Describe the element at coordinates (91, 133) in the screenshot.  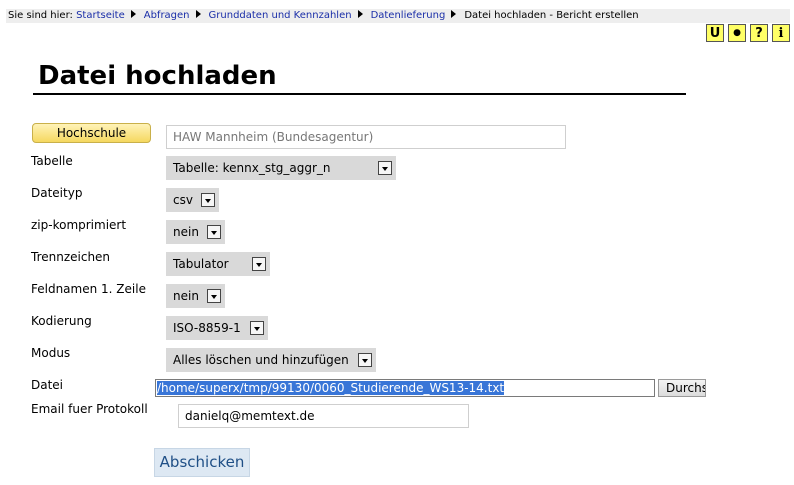
I see `hochschule-button: Hochschule` at that location.